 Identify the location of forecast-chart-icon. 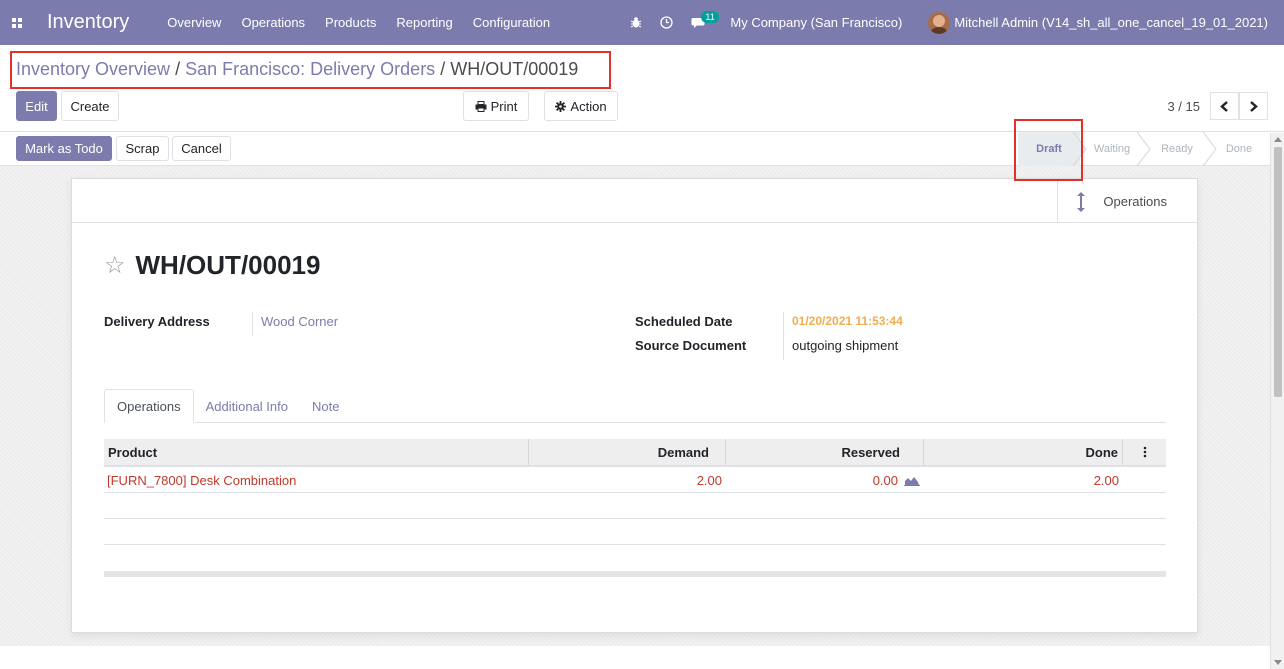
(912, 480).